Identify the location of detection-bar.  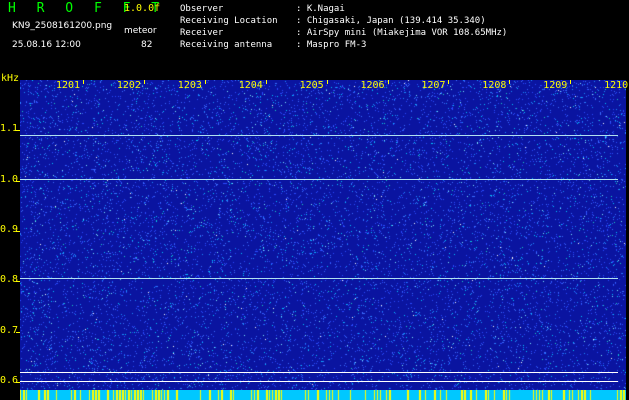
(323, 395).